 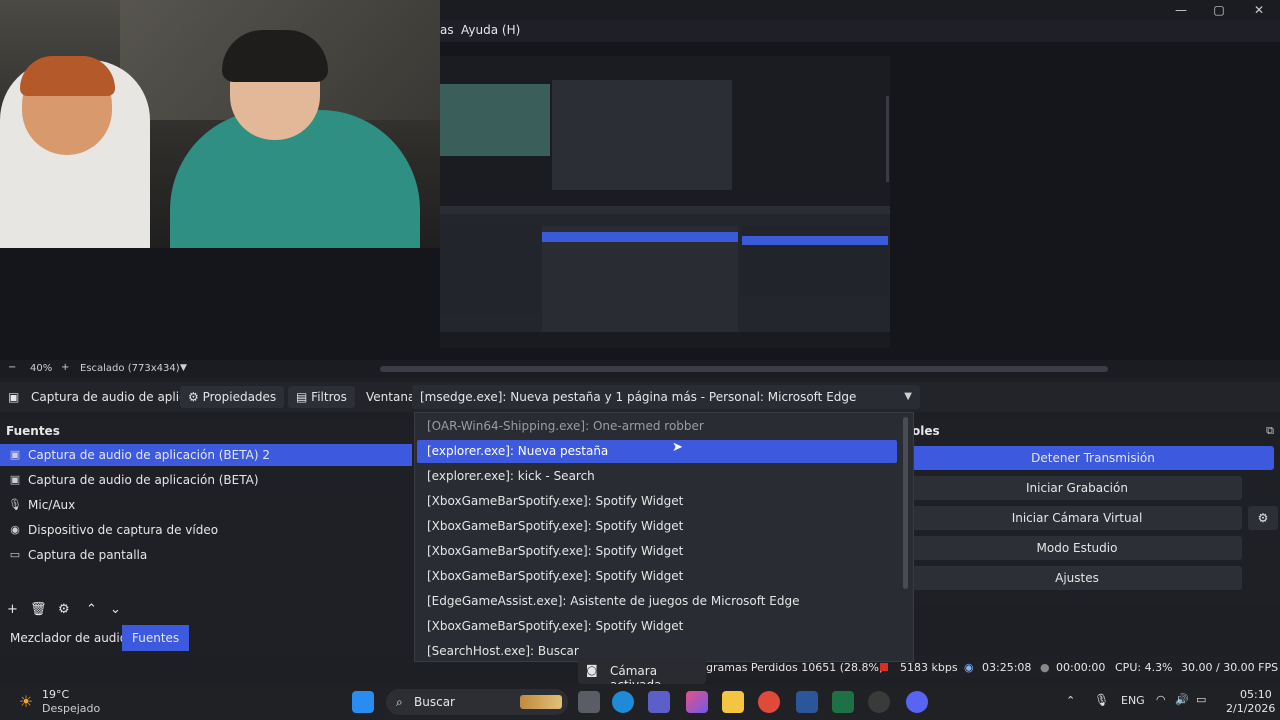 What do you see at coordinates (220, 124) in the screenshot?
I see `webcam-feed` at bounding box center [220, 124].